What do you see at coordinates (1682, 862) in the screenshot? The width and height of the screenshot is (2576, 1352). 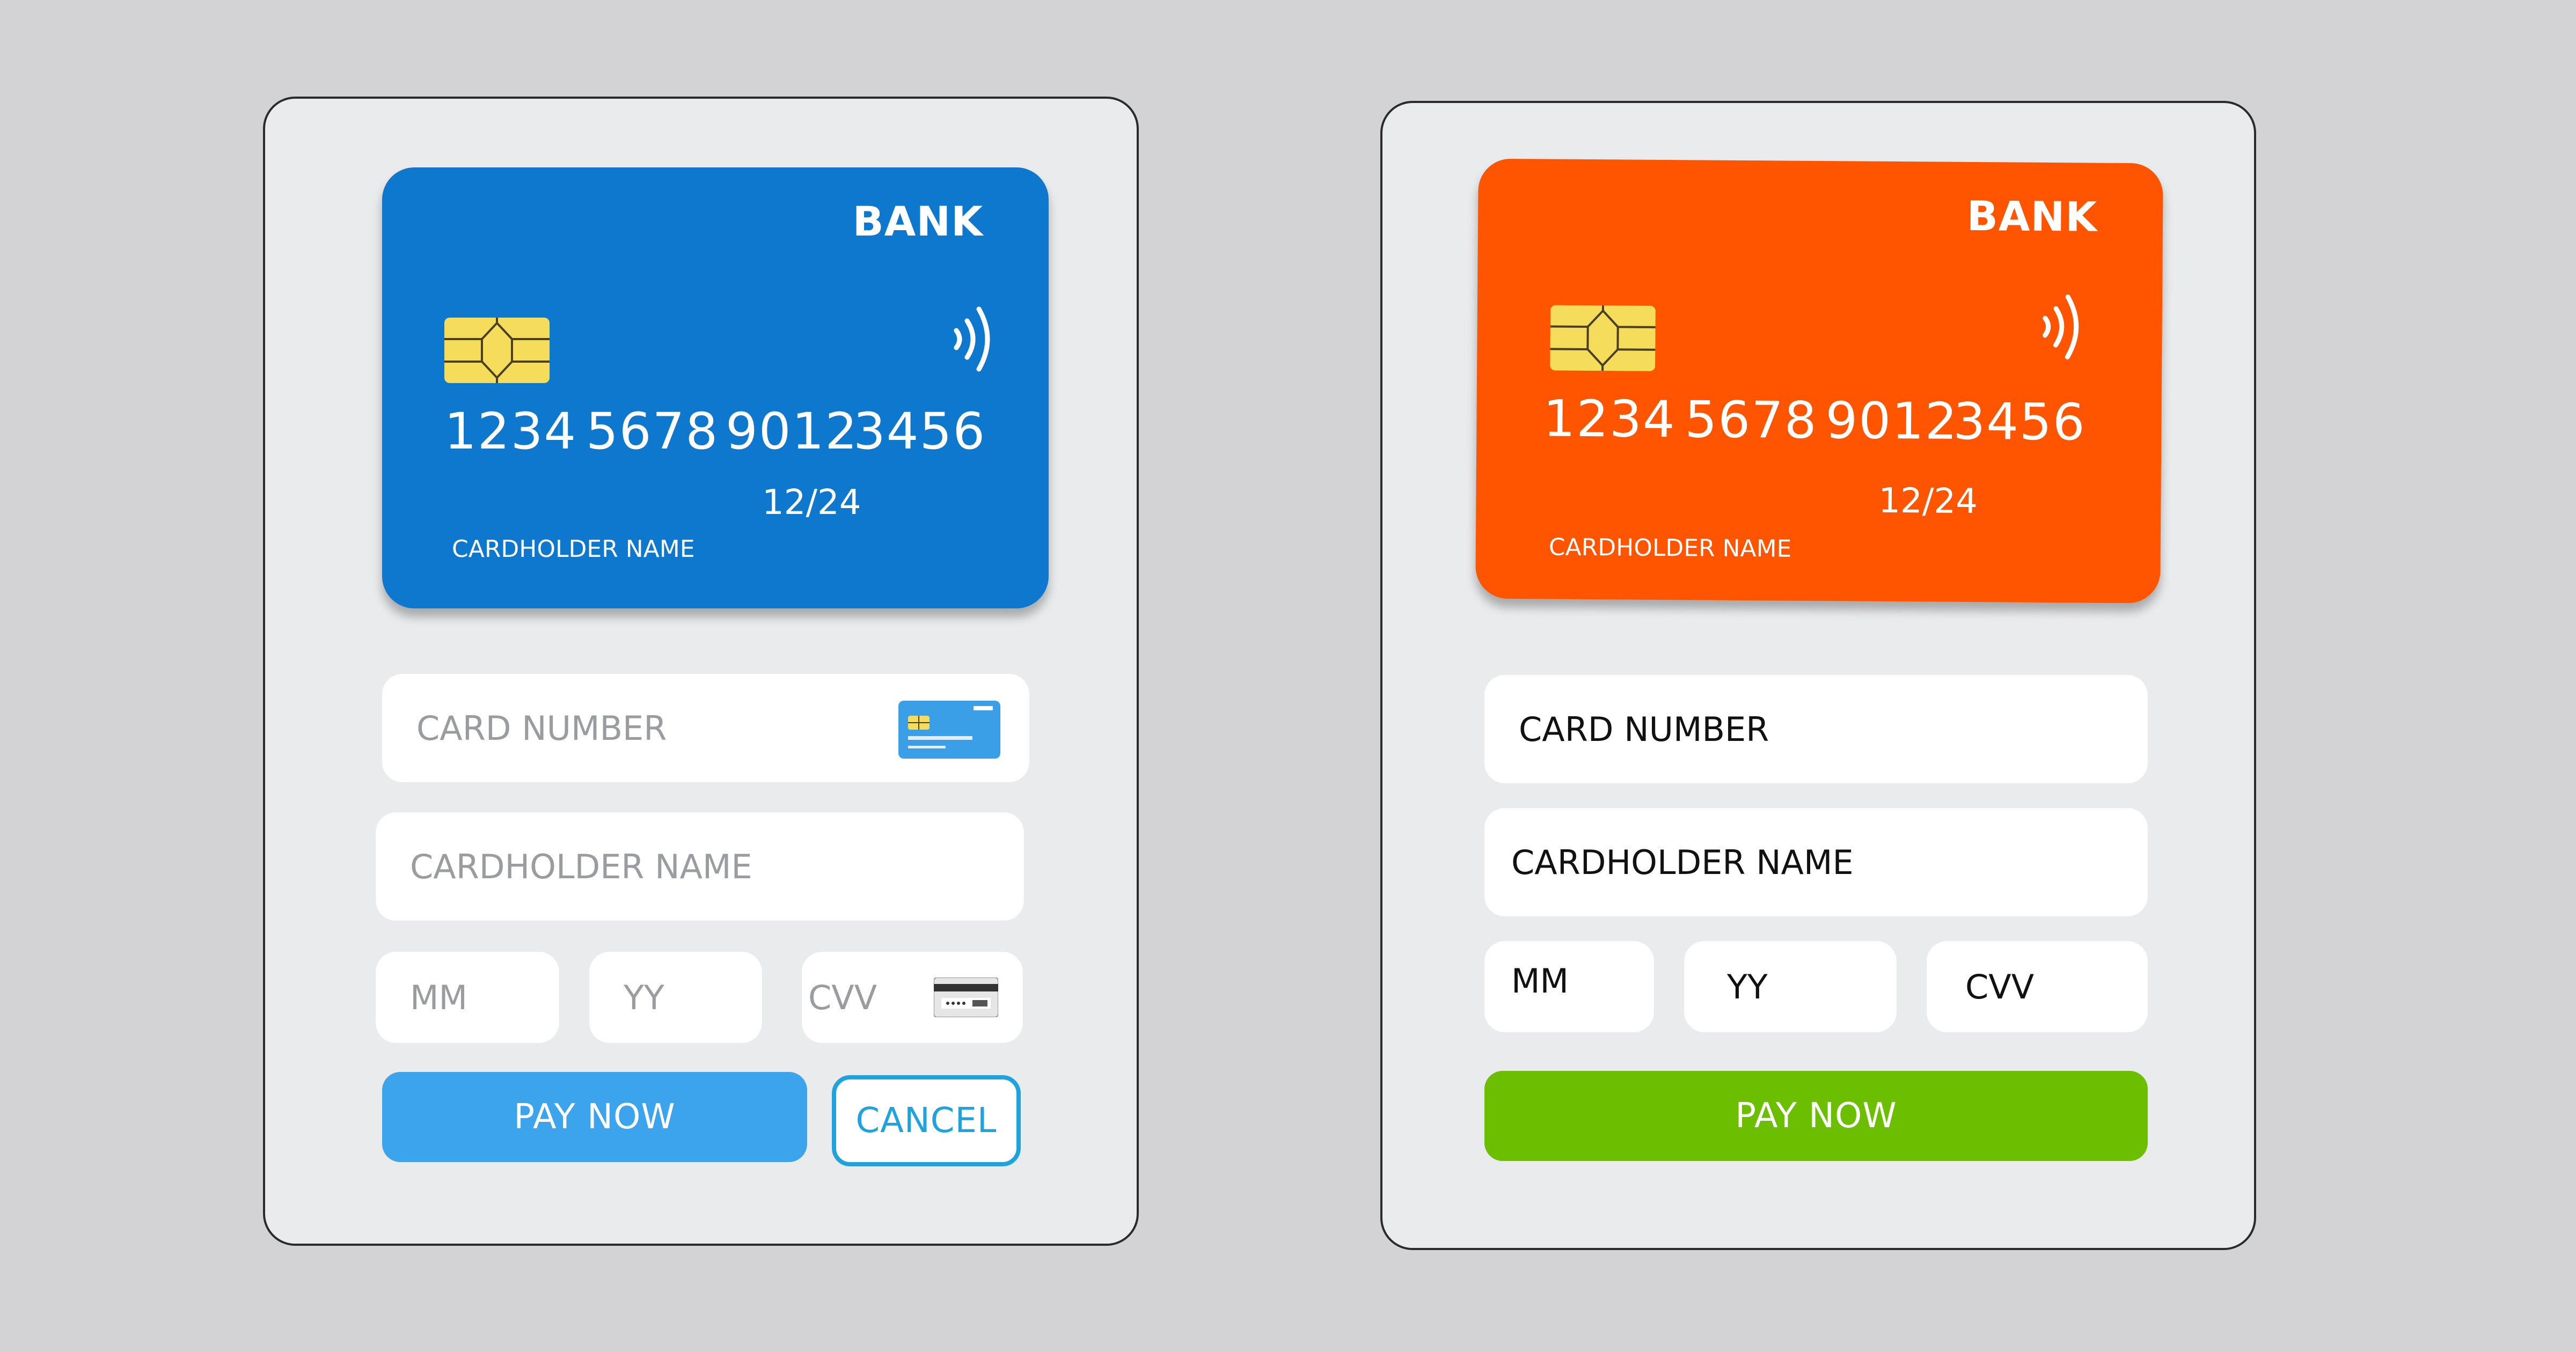 I see `cardholder-name-value: CARDHOLDER NAME` at bounding box center [1682, 862].